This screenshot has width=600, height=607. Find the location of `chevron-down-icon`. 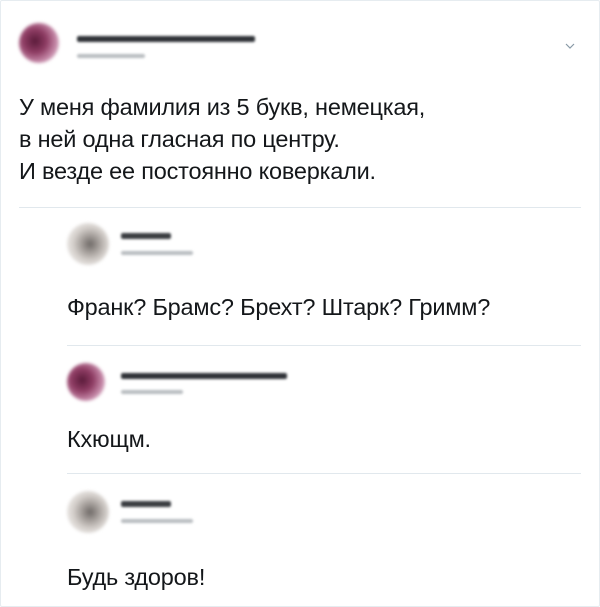

chevron-down-icon is located at coordinates (570, 46).